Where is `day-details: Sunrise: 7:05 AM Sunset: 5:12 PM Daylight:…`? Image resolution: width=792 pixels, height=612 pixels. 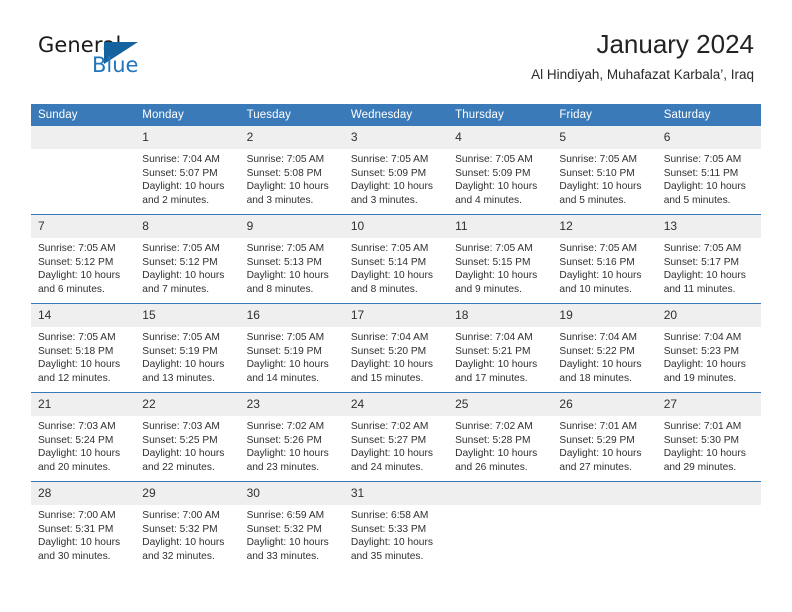
day-details: Sunrise: 7:05 AM Sunset: 5:12 PM Daylight:… is located at coordinates (187, 267).